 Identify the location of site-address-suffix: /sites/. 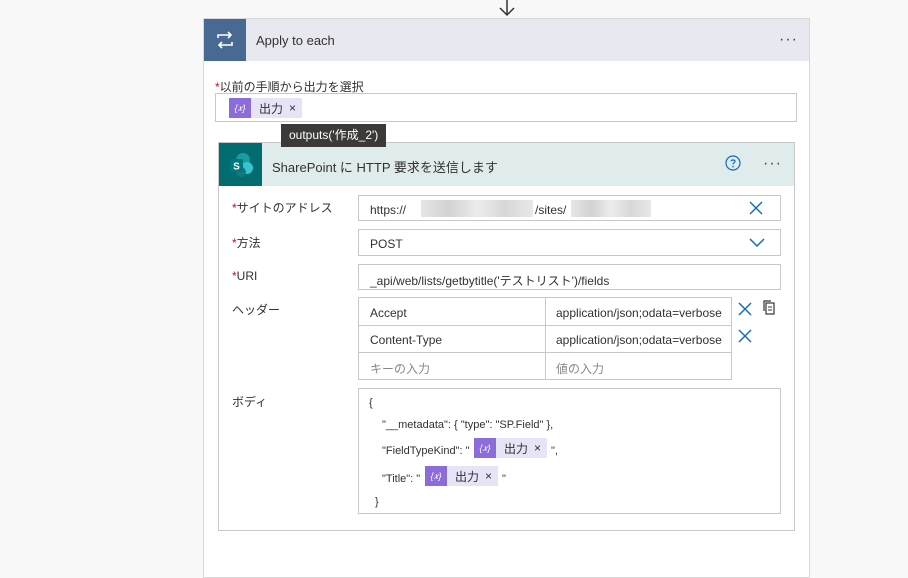
(551, 210).